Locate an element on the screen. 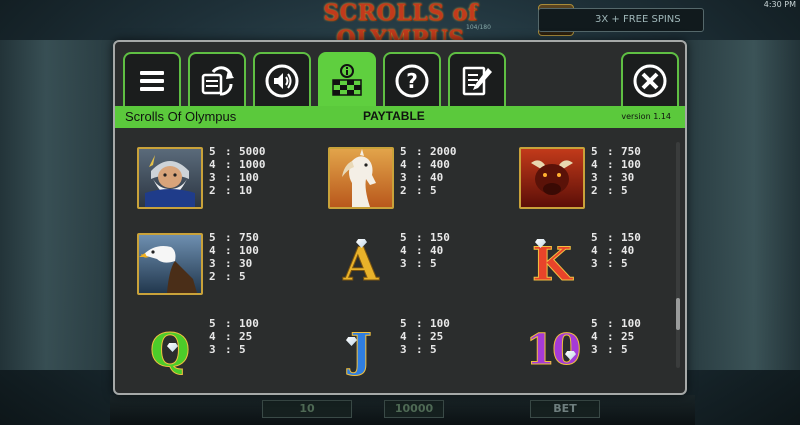 The image size is (800, 425). history-button is located at coordinates (477, 80).